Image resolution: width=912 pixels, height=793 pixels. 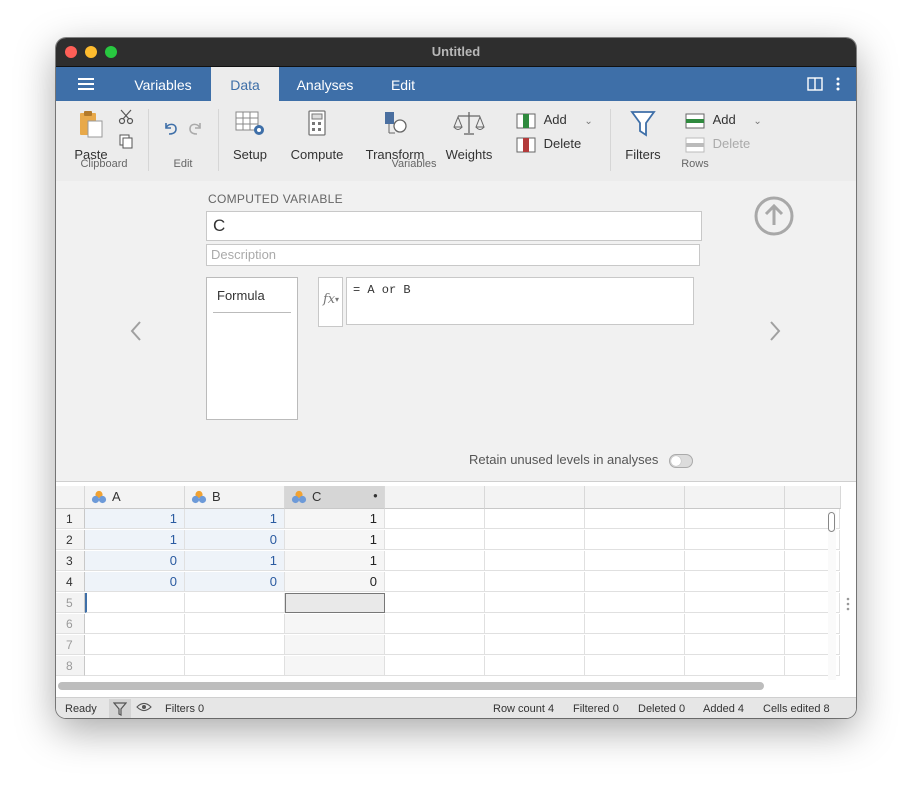 I want to click on cursor-cell, so click(x=135, y=603).